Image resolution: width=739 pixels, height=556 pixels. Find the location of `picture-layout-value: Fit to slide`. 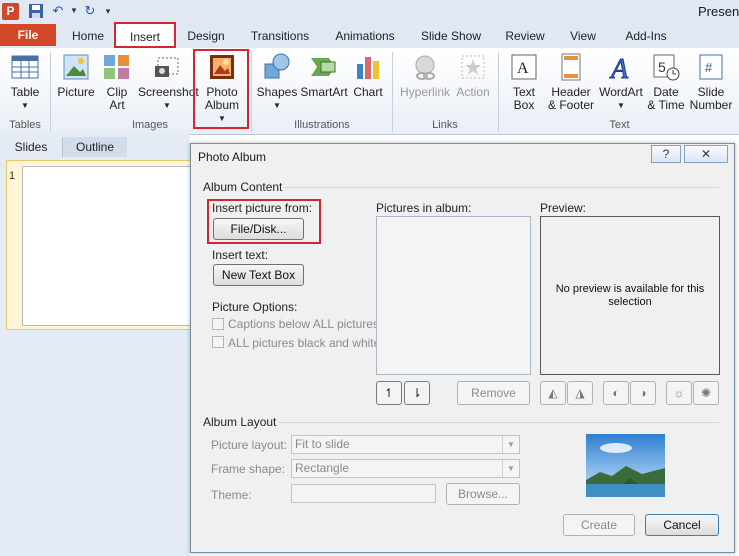

picture-layout-value: Fit to slide is located at coordinates (322, 444).